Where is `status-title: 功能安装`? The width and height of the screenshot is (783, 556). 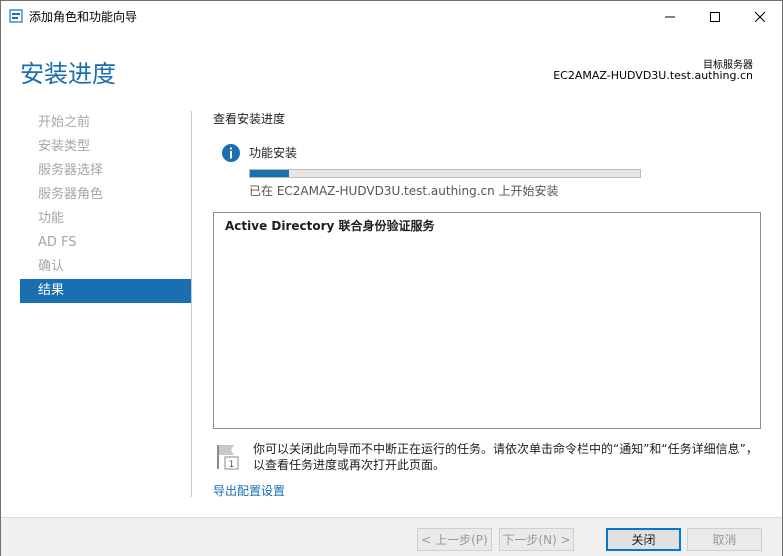 status-title: 功能安装 is located at coordinates (273, 153).